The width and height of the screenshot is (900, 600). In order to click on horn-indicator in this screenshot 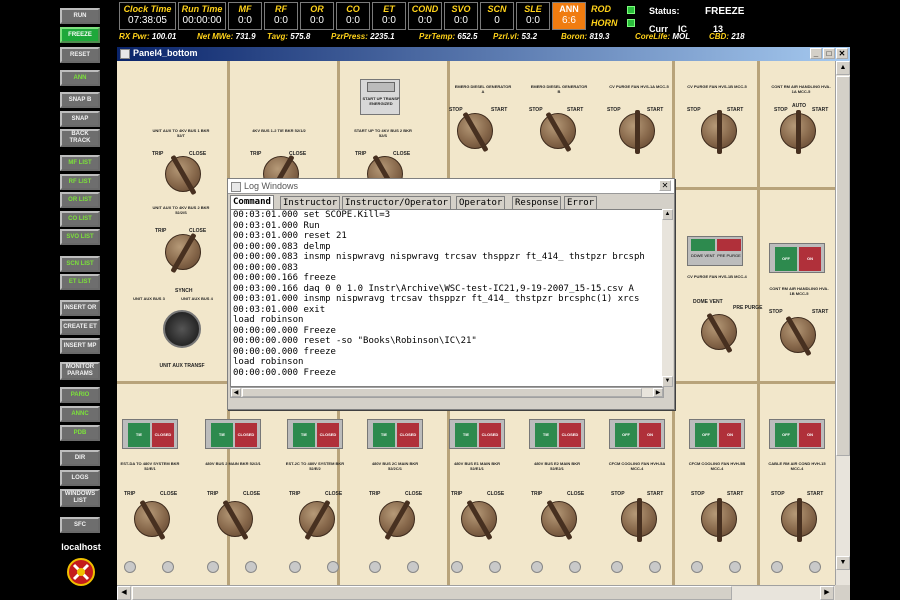, I will do `click(631, 23)`.